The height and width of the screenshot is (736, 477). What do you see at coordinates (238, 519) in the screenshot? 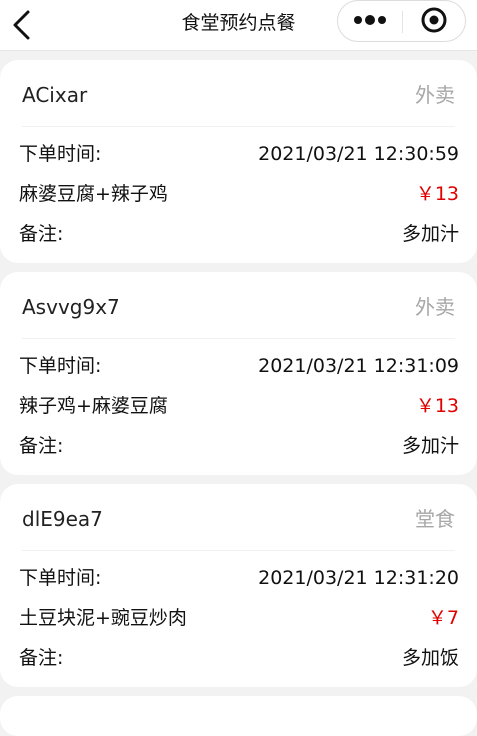
I see `order-header: dlE9ea7 堂食` at bounding box center [238, 519].